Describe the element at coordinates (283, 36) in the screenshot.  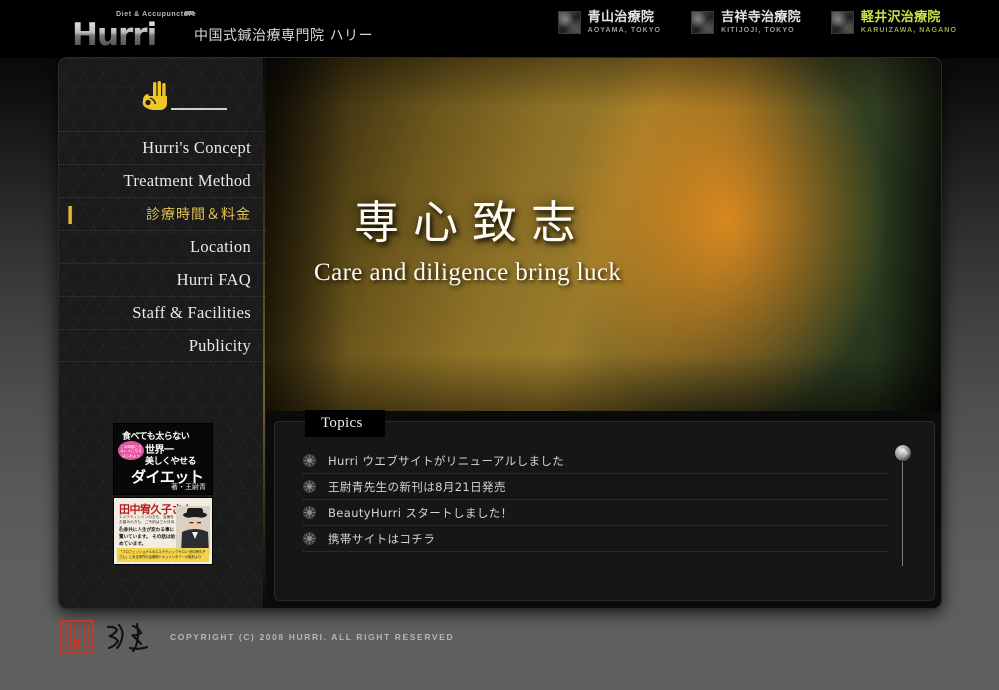
I see `brand-japanese-title: 中国式鍼治療専門院 ハリー` at that location.